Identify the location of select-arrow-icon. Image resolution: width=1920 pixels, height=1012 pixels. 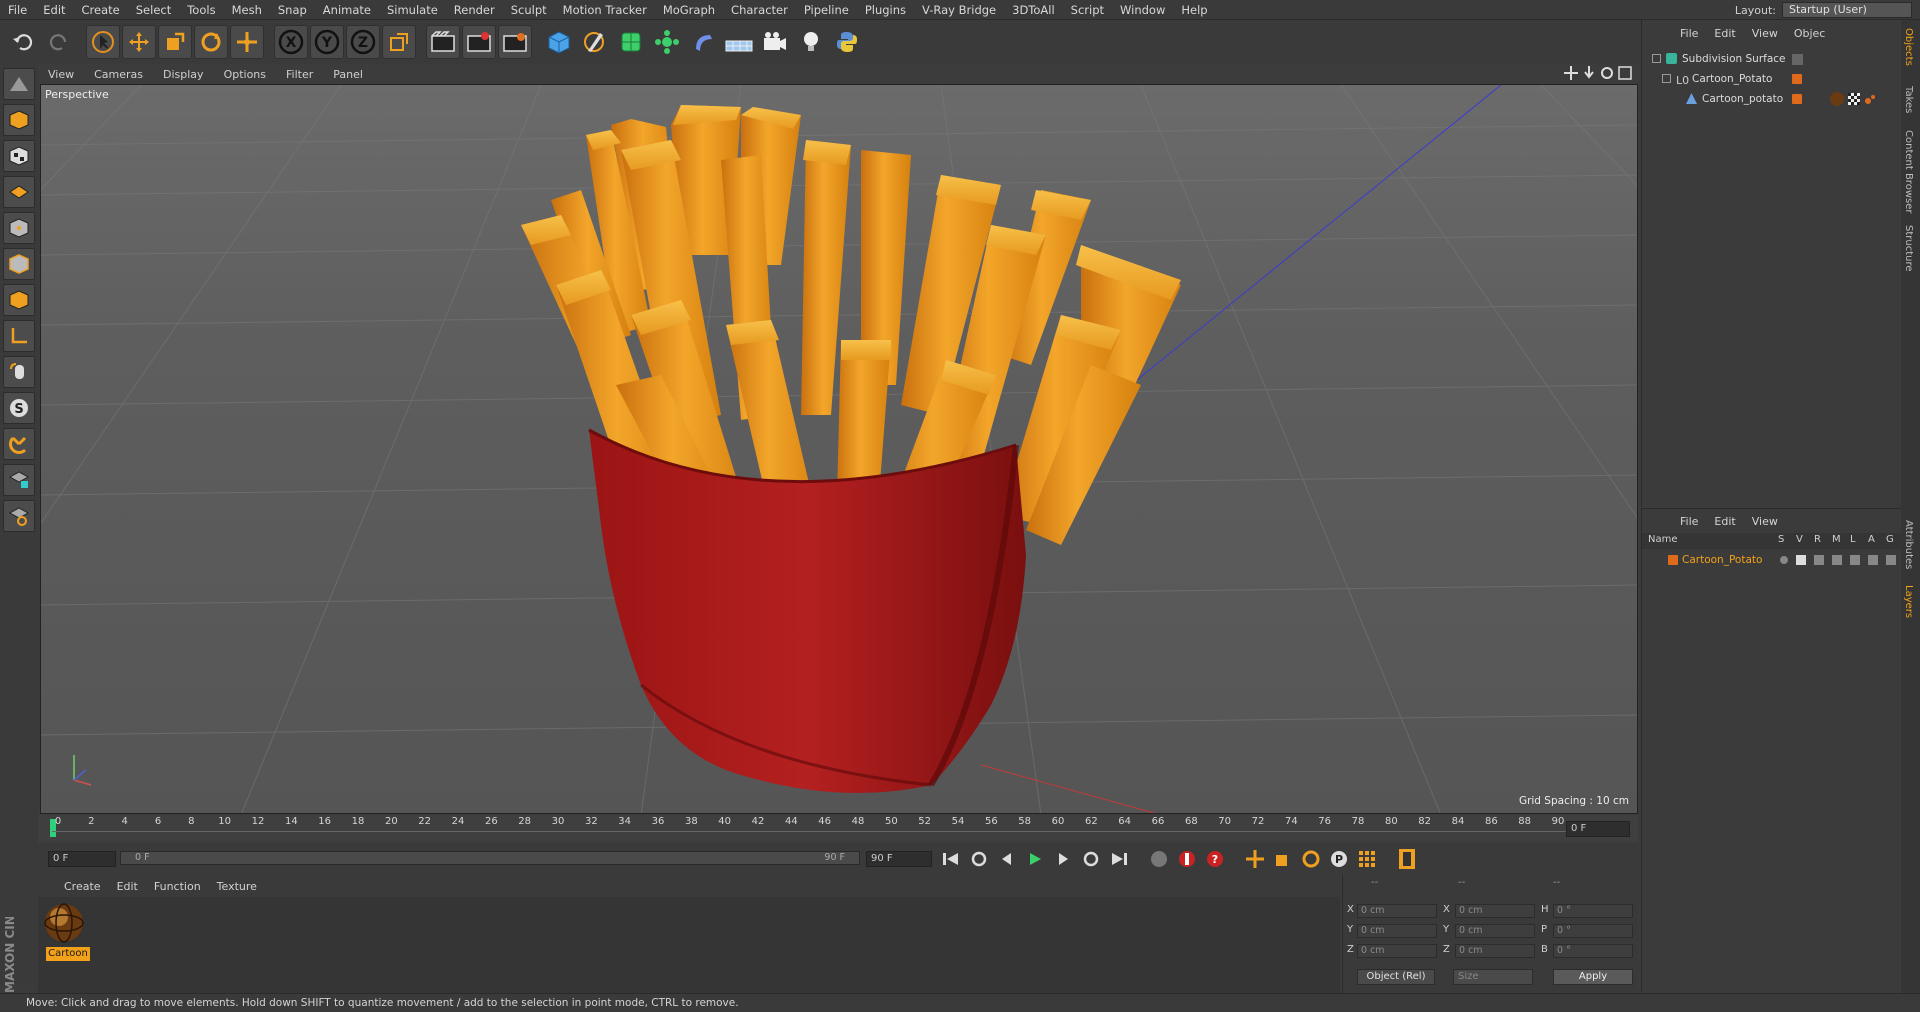
(103, 42).